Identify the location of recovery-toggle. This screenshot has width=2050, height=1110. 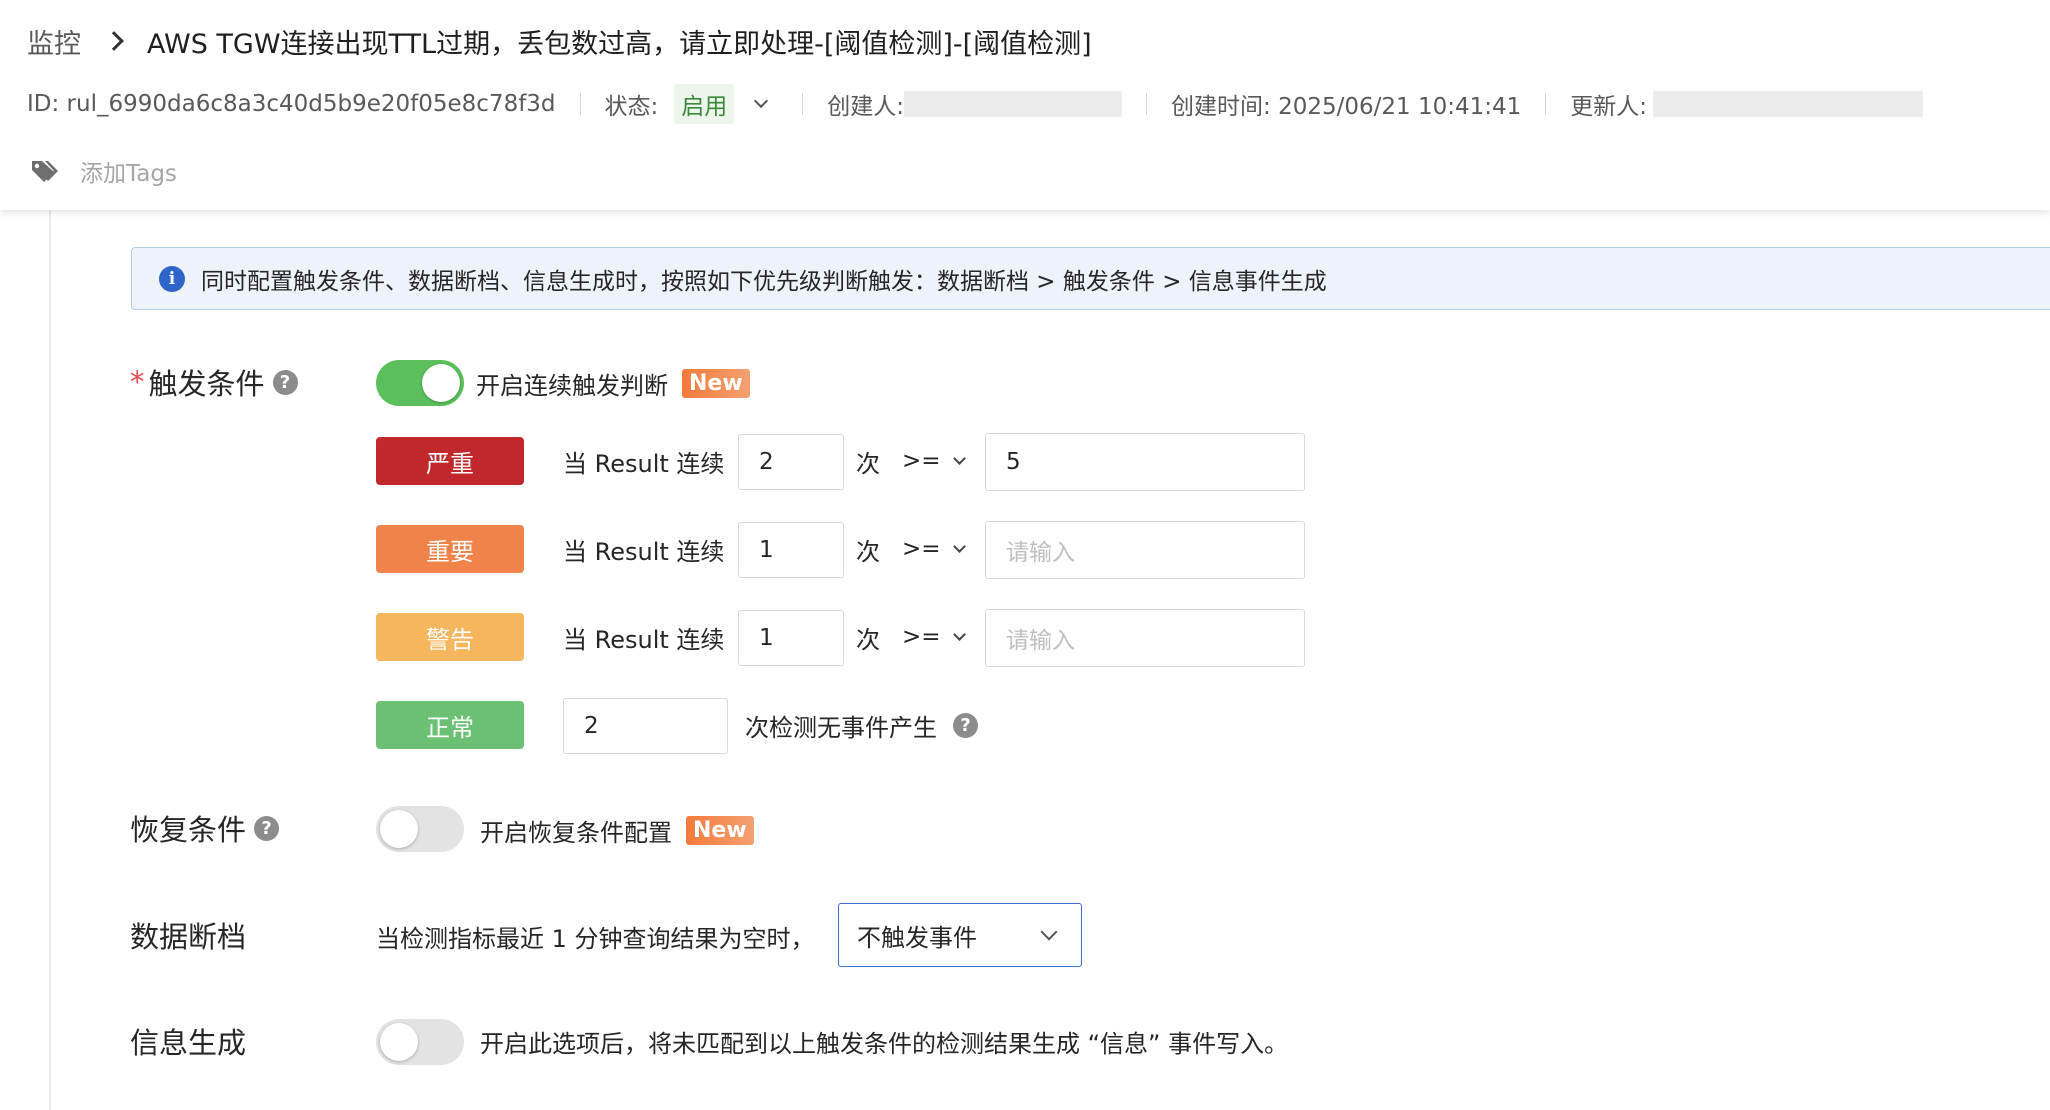
(420, 829).